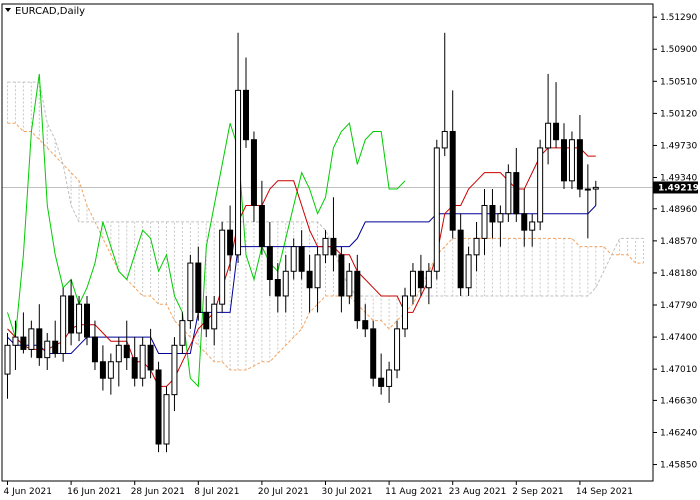 The image size is (700, 500). Describe the element at coordinates (8, 10) in the screenshot. I see `dropdown-triangle-icon` at that location.